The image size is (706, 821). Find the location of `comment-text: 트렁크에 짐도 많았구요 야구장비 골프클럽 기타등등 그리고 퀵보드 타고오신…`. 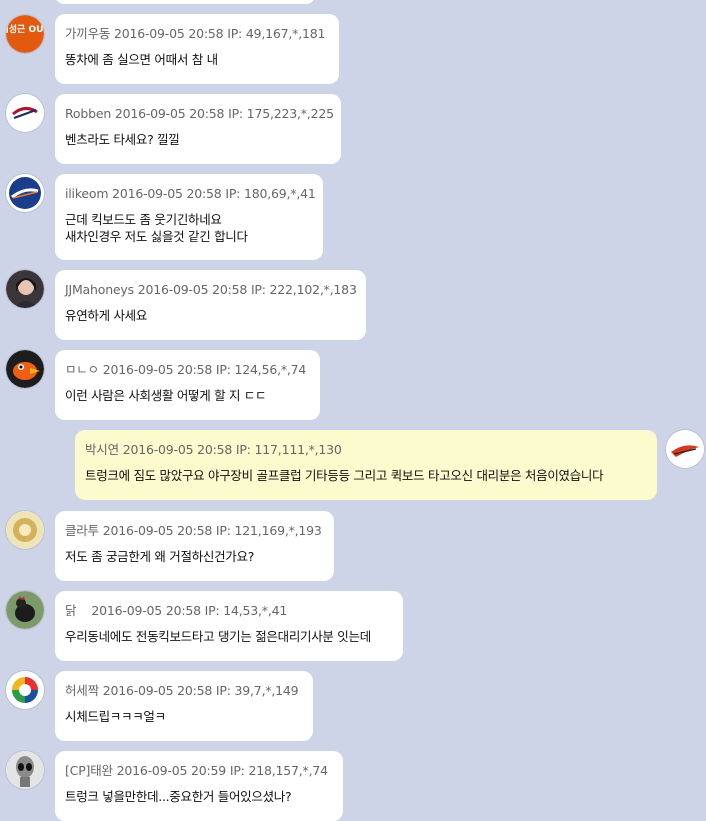

comment-text: 트렁크에 짐도 많았구요 야구장비 골프클럽 기타등등 그리고 퀵보드 타고오신… is located at coordinates (344, 475).